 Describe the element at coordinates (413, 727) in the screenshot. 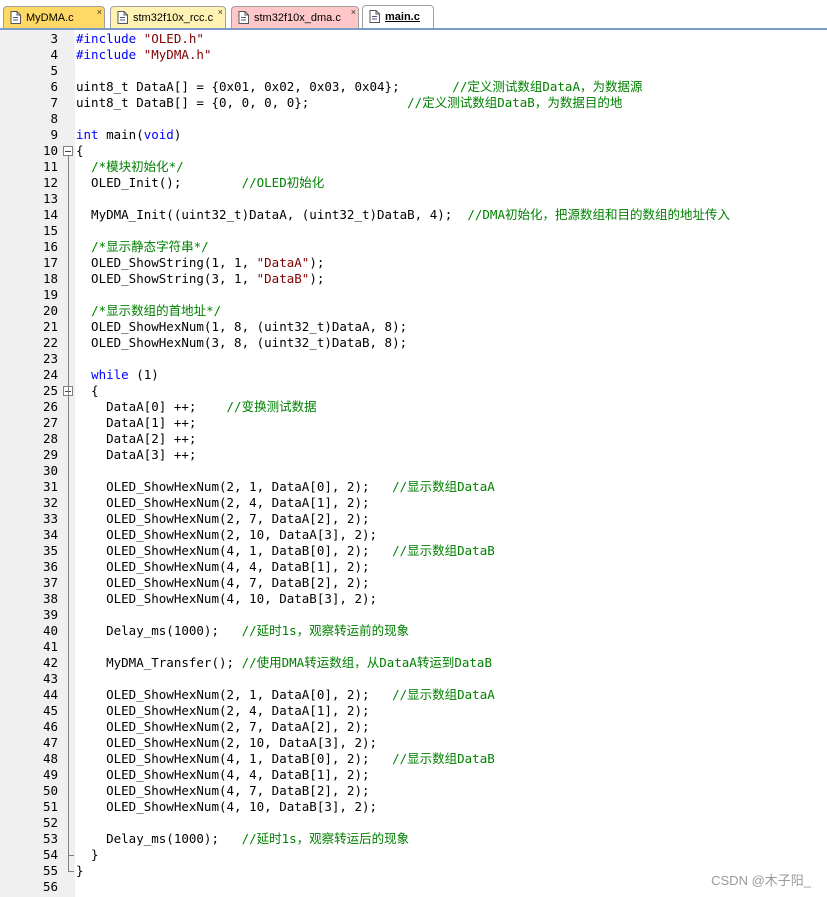

I see `code-line: 46 OLED_ShowHexNum(2, 7, DataA[2], 2);` at that location.